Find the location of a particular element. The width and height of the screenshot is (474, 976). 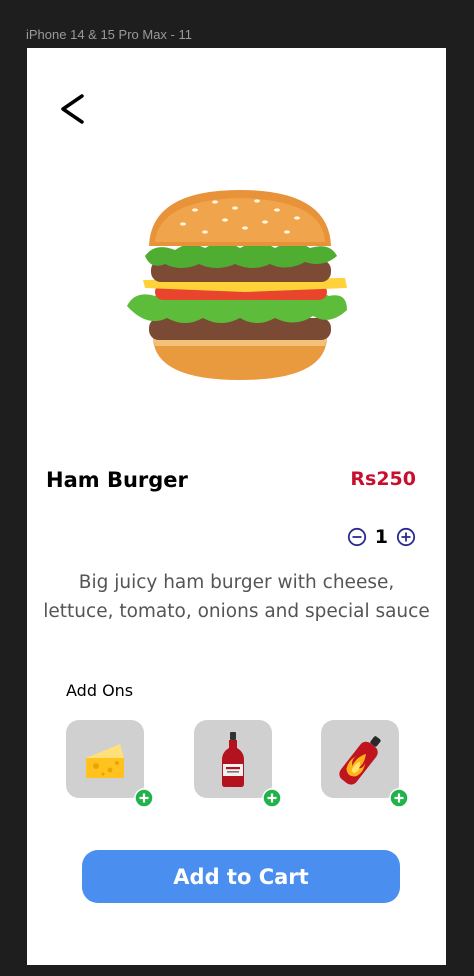

description-line: Big juicy ham burger with cheese, is located at coordinates (236, 582).